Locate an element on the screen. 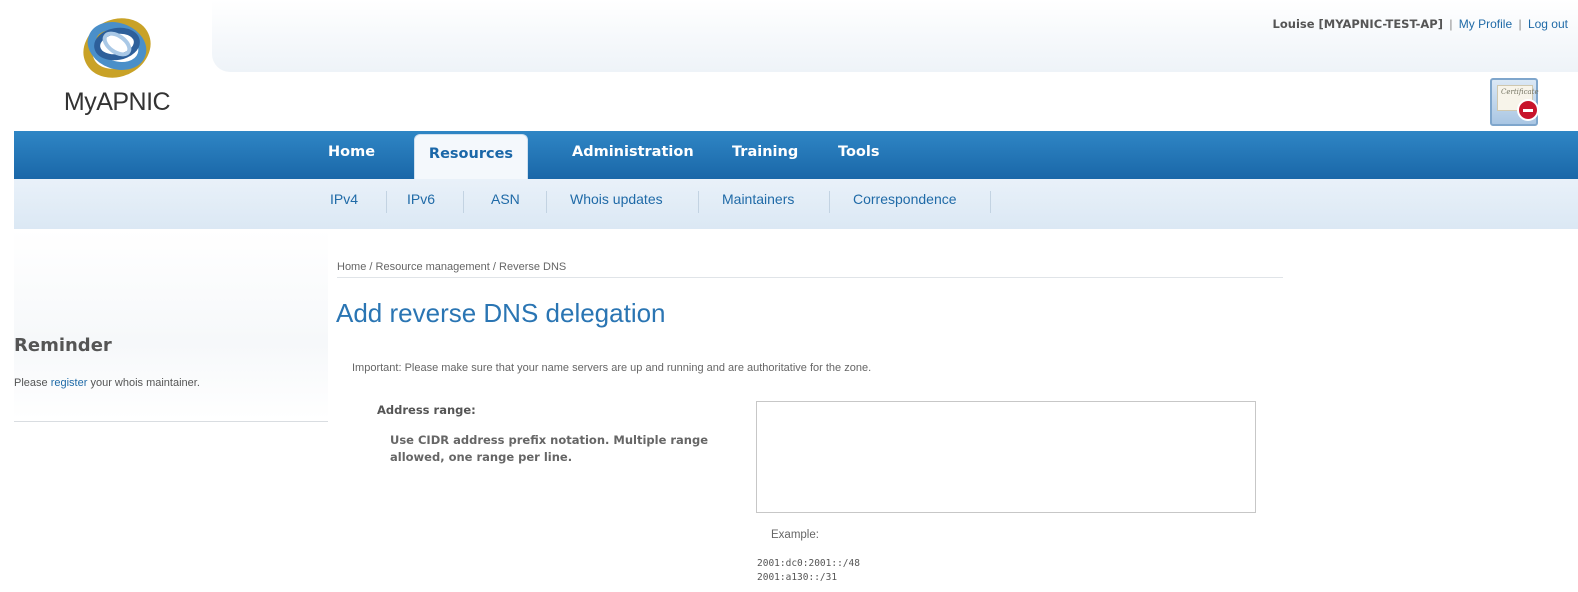  register-link: register is located at coordinates (69, 383).